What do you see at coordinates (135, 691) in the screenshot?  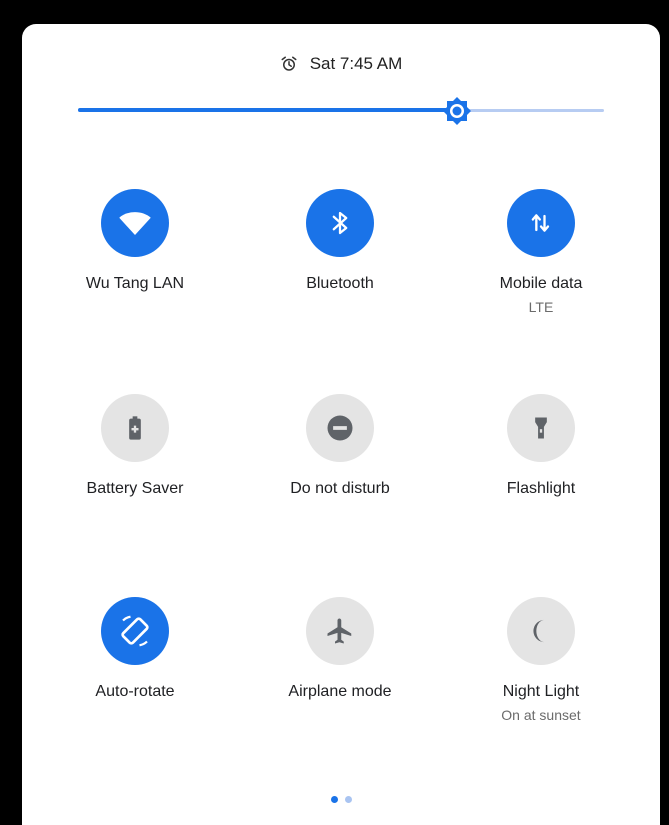 I see `tile-auto-rotate-label: Auto-rotate` at bounding box center [135, 691].